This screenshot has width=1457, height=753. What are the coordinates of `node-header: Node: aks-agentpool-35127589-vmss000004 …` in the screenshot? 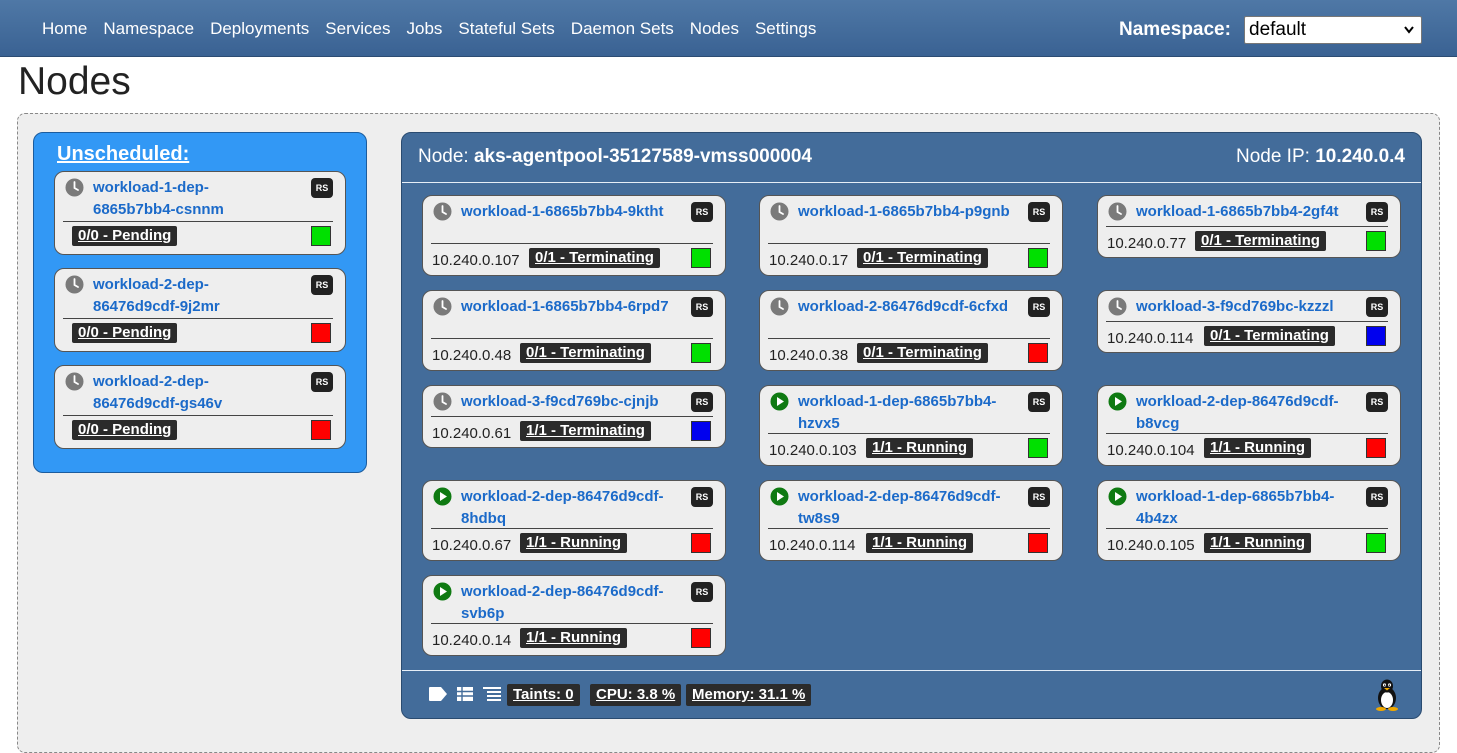 It's located at (911, 158).